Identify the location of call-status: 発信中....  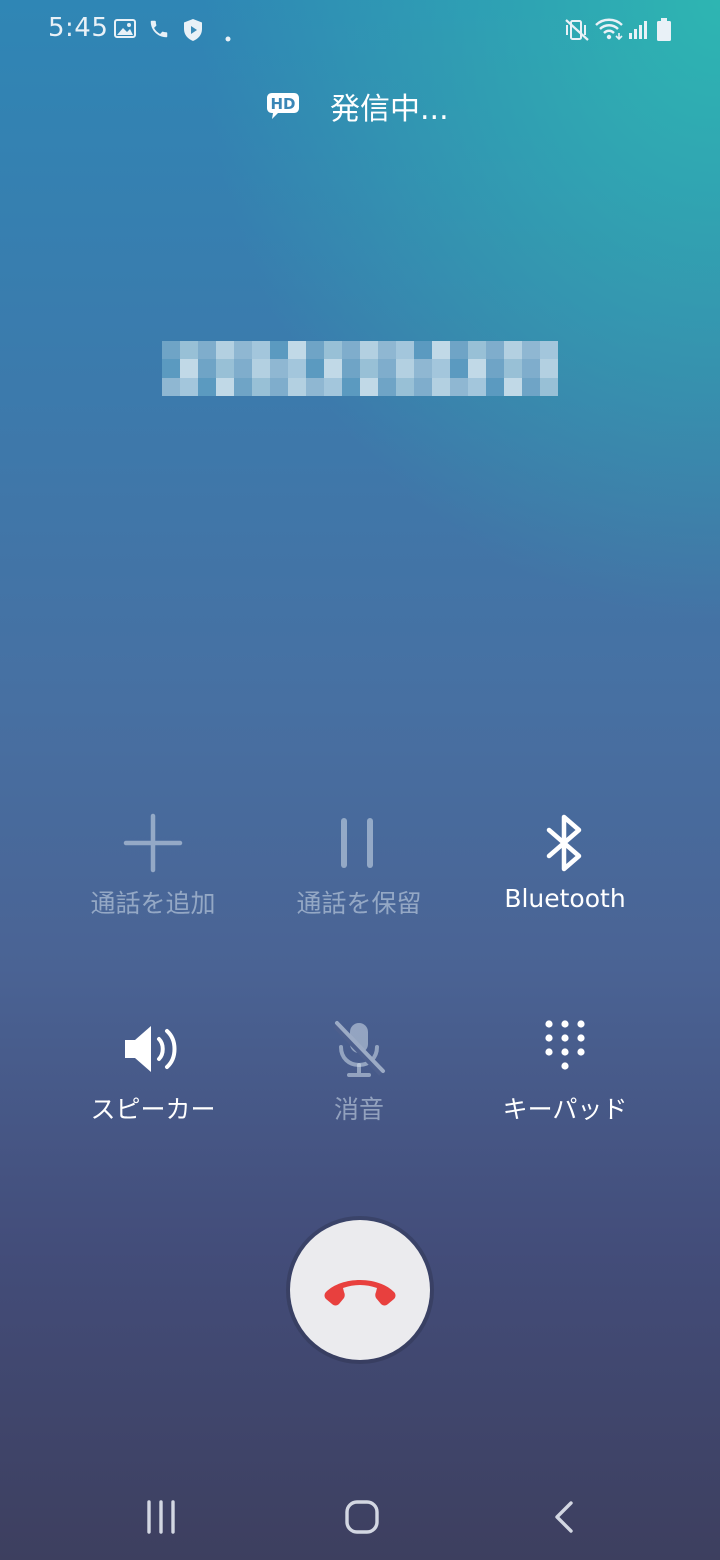
(389, 109).